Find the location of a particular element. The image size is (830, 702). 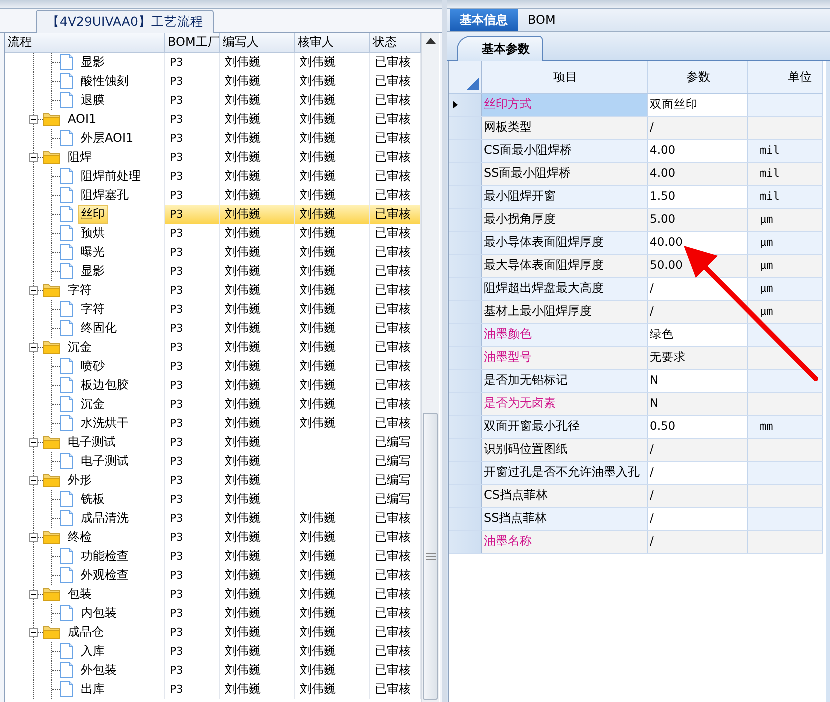

table-cell: 0.50 is located at coordinates (698, 427).